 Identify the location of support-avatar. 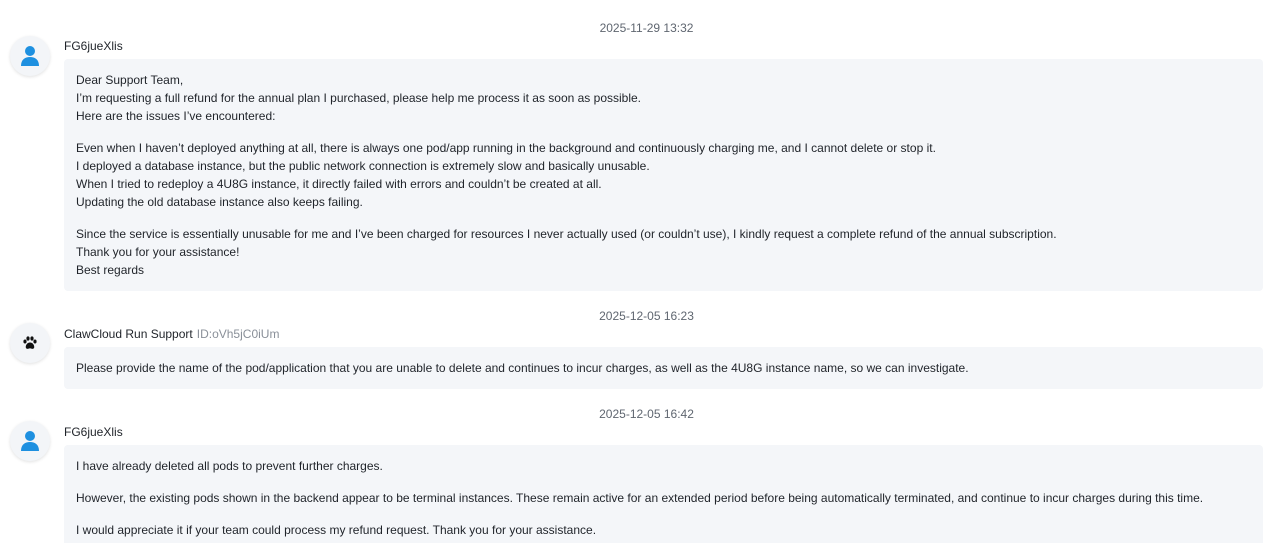
(30, 343).